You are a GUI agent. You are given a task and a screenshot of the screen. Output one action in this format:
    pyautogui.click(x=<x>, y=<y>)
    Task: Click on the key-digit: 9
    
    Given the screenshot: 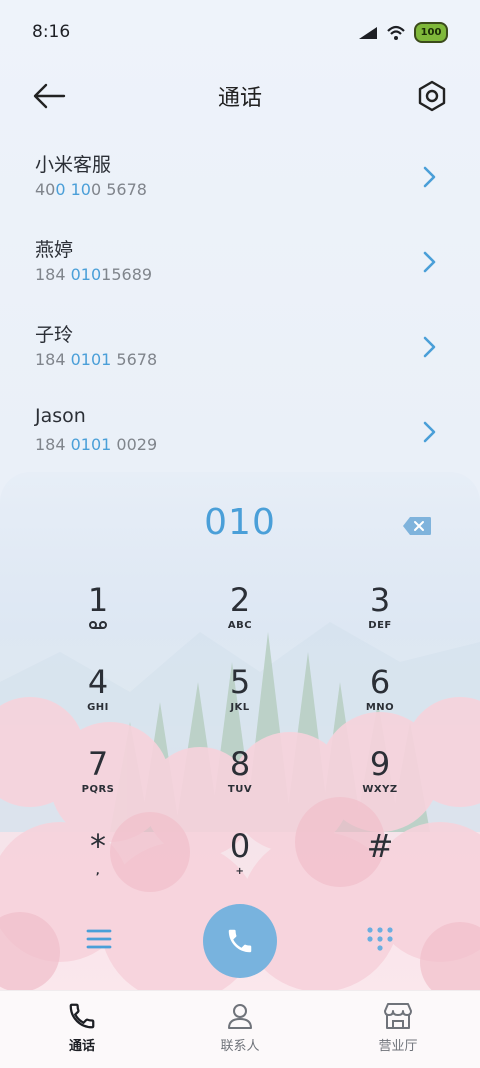 What is the action you would take?
    pyautogui.click(x=380, y=764)
    